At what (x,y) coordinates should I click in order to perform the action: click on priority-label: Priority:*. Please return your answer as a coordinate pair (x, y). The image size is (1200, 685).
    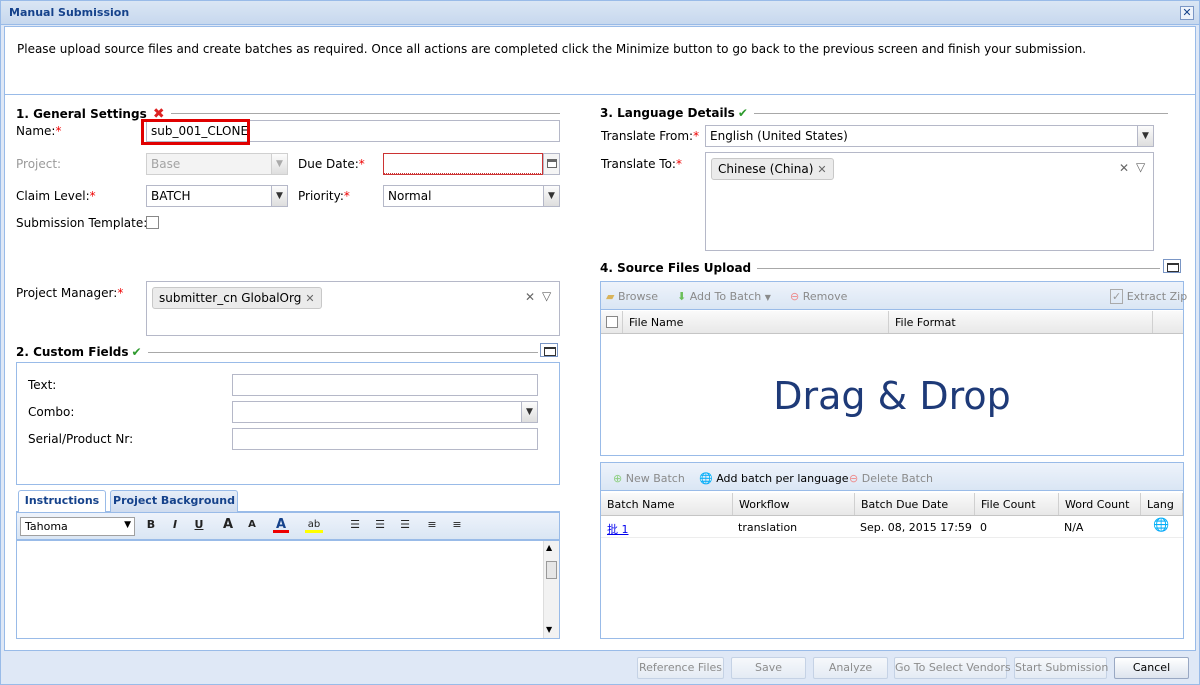
    Looking at the image, I should click on (324, 196).